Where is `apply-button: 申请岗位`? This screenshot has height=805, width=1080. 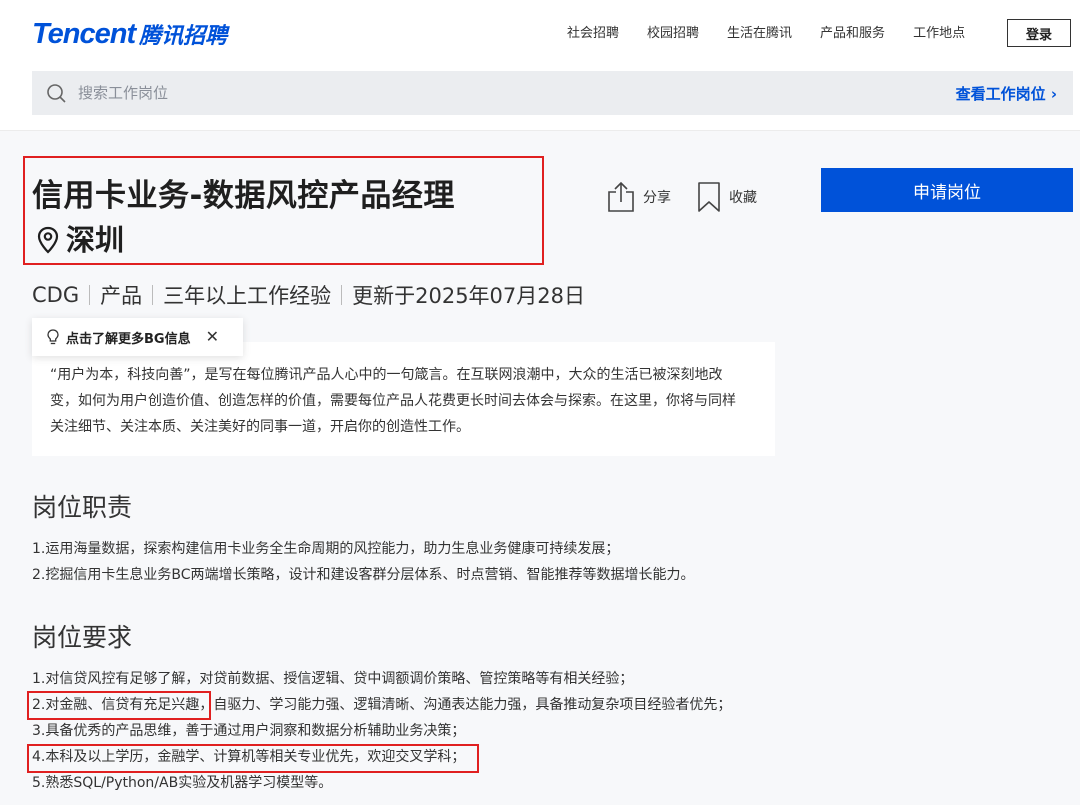
apply-button: 申请岗位 is located at coordinates (947, 190).